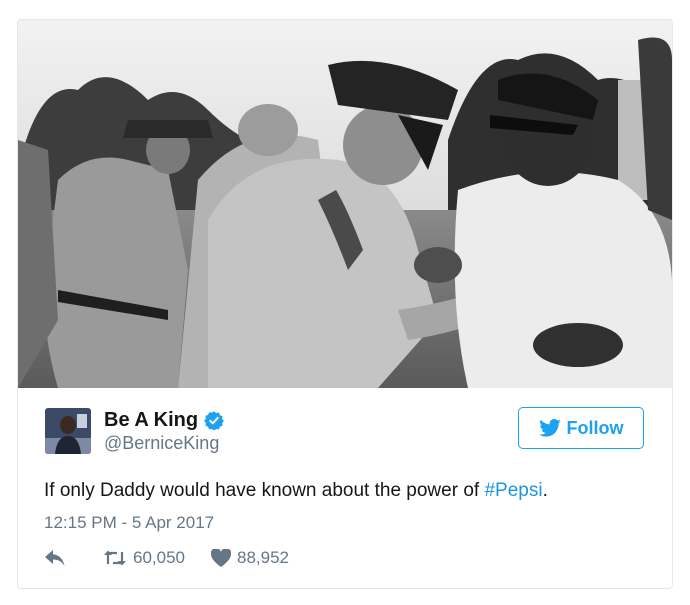 The image size is (690, 605). Describe the element at coordinates (545, 490) in the screenshot. I see `tweet-text-end: .` at that location.